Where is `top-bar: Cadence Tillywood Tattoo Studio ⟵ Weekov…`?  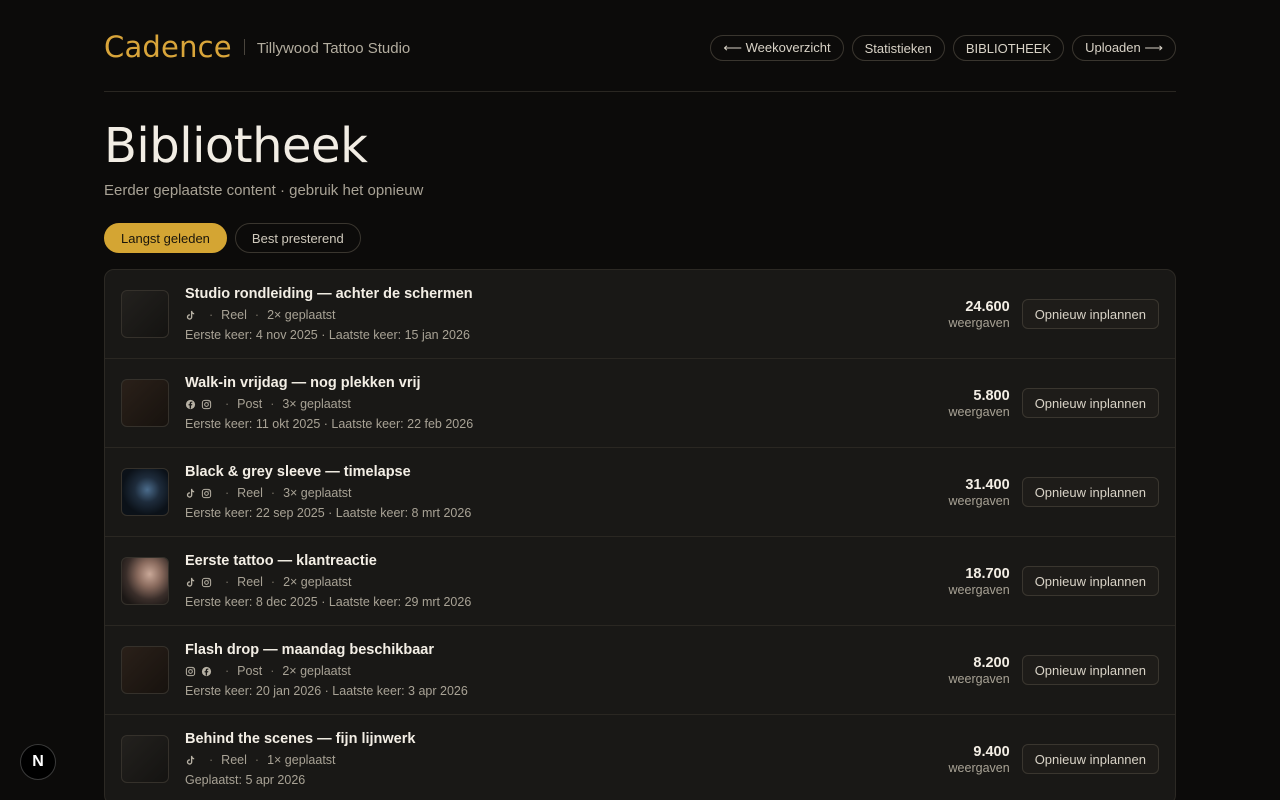
top-bar: Cadence Tillywood Tattoo Studio ⟵ Weekov… is located at coordinates (640, 46).